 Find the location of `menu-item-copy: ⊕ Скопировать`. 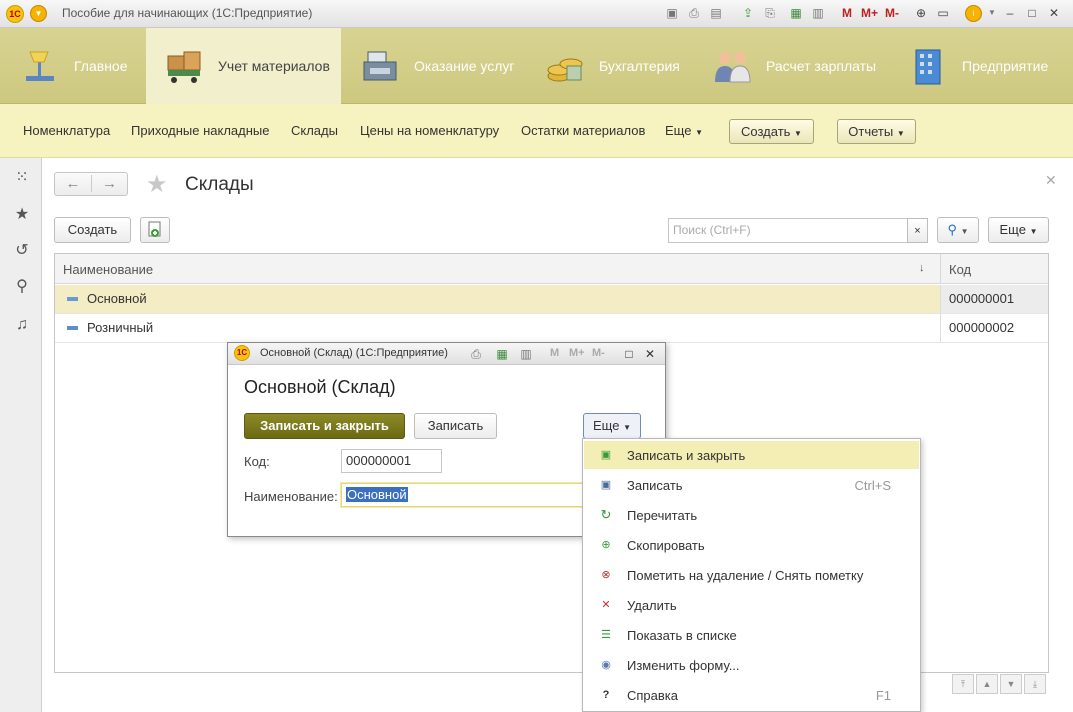

menu-item-copy: ⊕ Скопировать is located at coordinates (751, 545).